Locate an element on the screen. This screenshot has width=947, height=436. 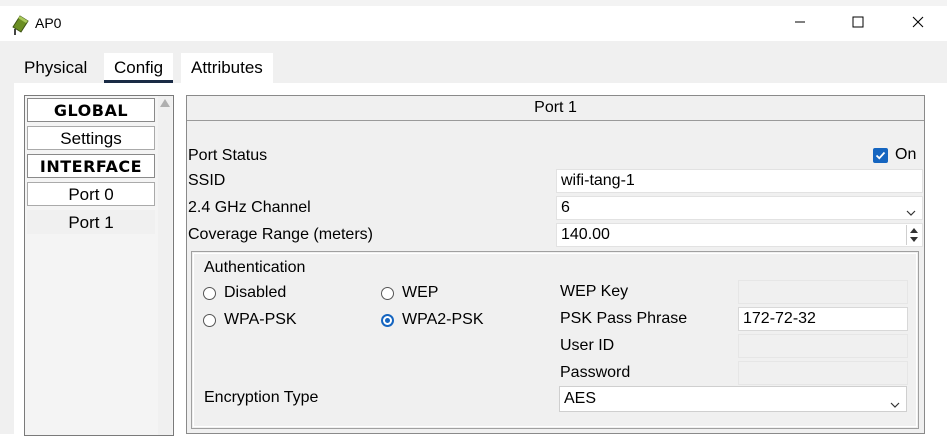
radio-wep: WEP is located at coordinates (409, 293).